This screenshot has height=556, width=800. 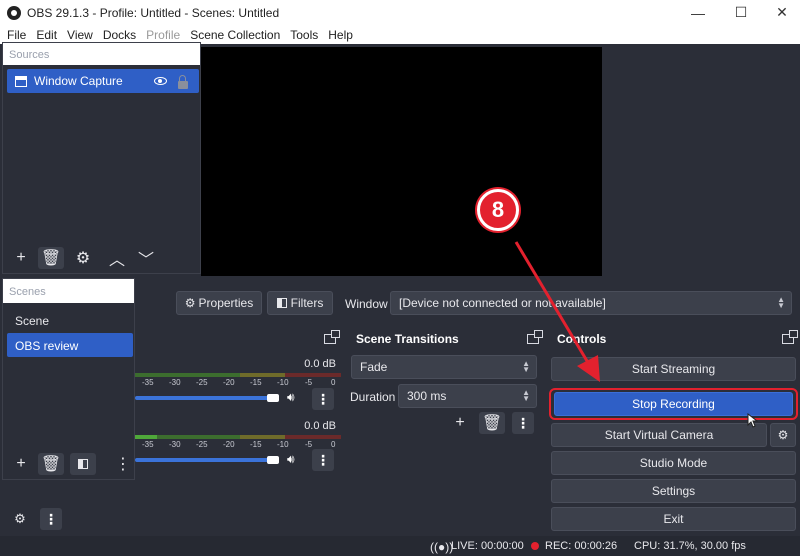 What do you see at coordinates (442, 547) in the screenshot?
I see `signal-icon: ((●))` at bounding box center [442, 547].